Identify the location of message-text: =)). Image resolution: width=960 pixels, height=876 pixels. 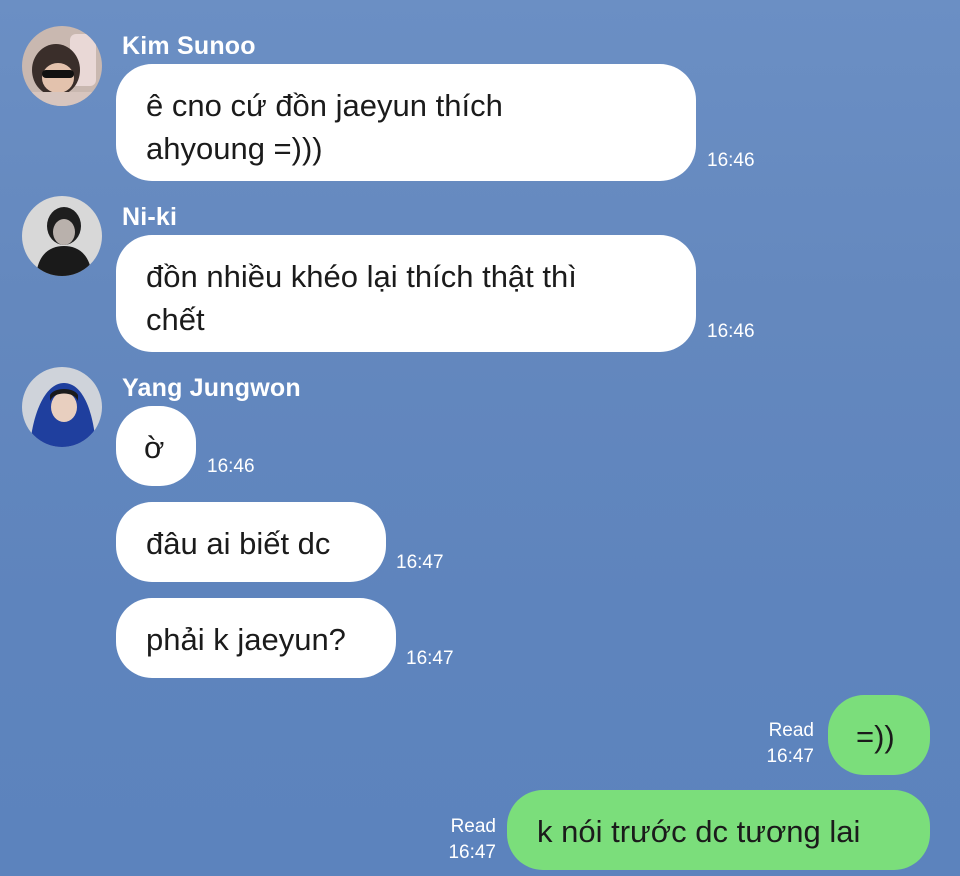
(875, 736).